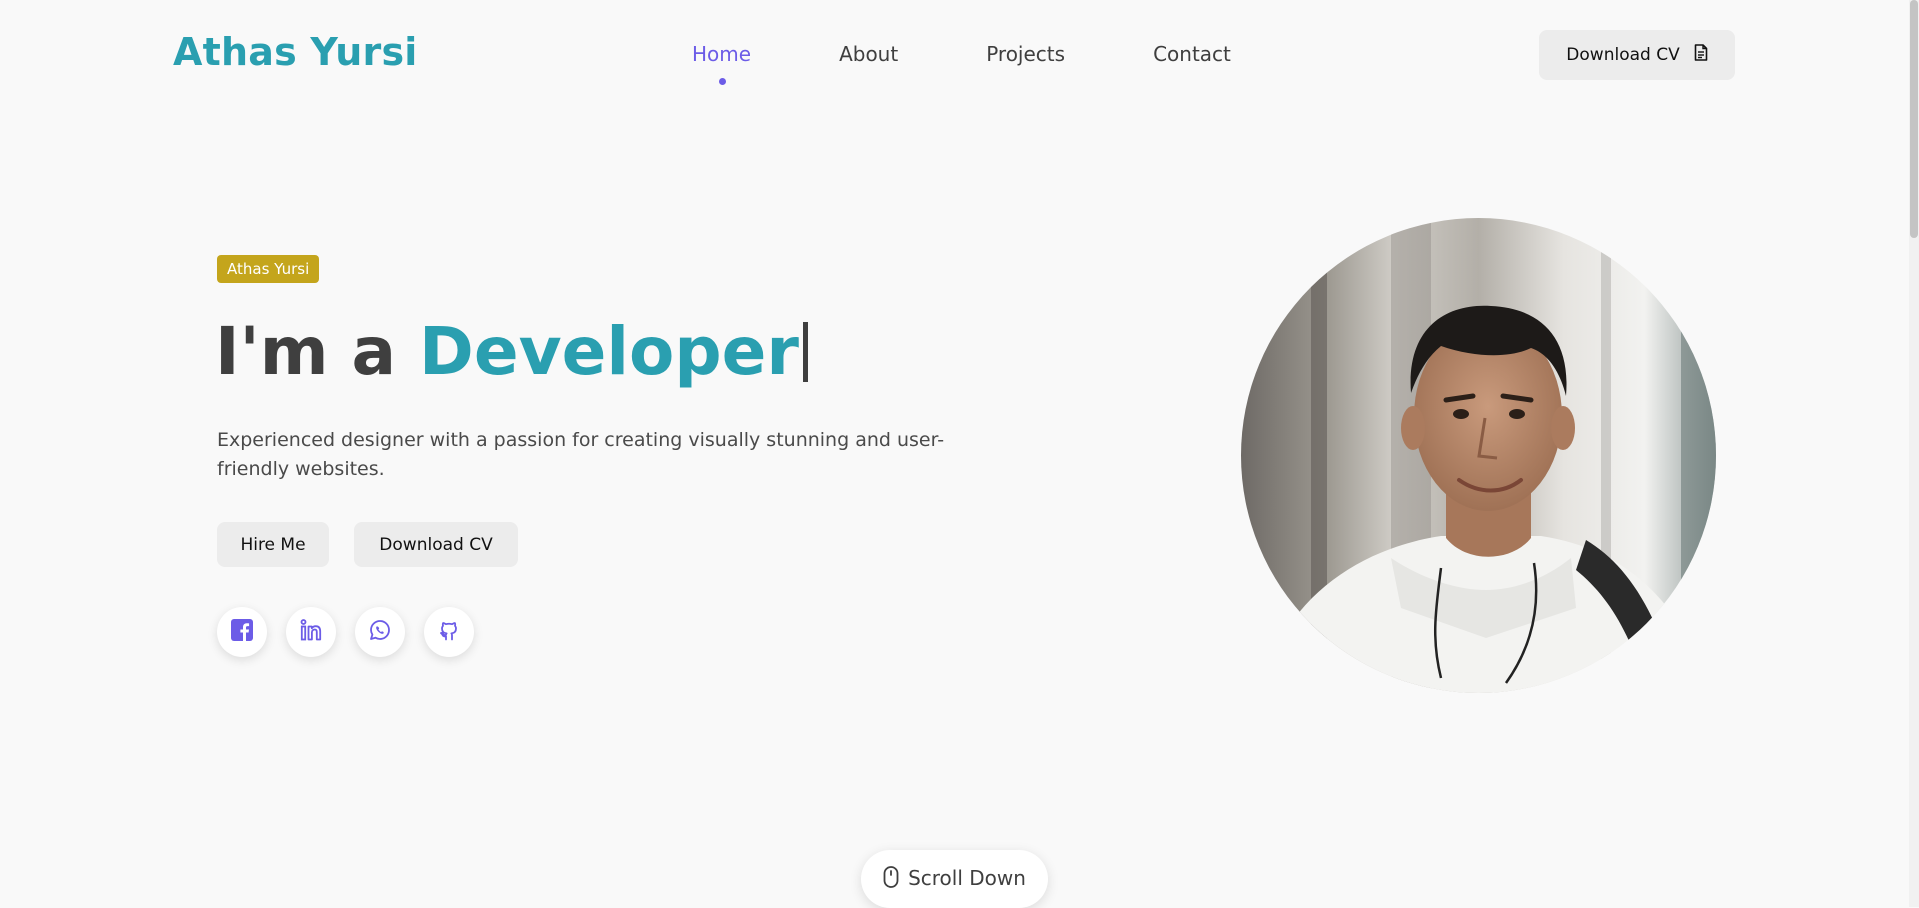 This screenshot has width=1919, height=908. I want to click on nav-item-projects: Projects, so click(1025, 54).